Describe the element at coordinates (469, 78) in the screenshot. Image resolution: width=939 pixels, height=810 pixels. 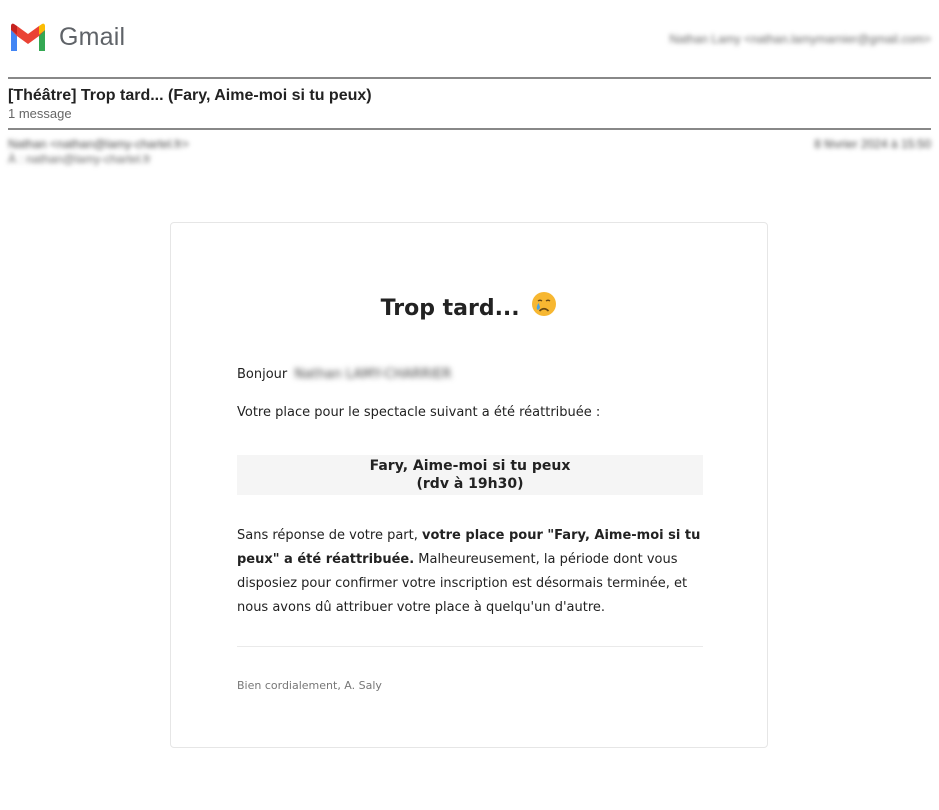
I see `header-divider` at that location.